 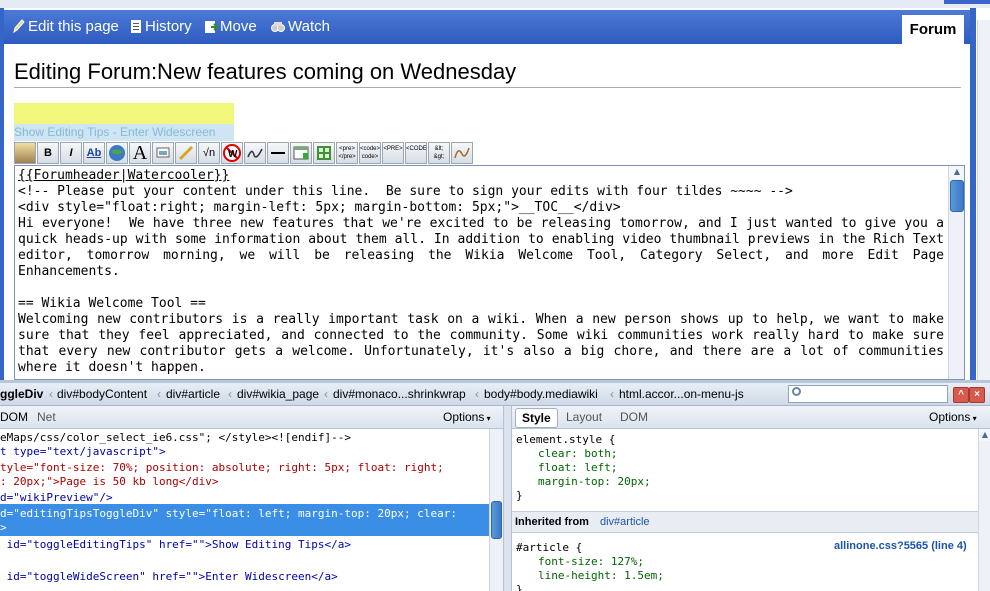 What do you see at coordinates (278, 27) in the screenshot?
I see `watch-icon` at bounding box center [278, 27].